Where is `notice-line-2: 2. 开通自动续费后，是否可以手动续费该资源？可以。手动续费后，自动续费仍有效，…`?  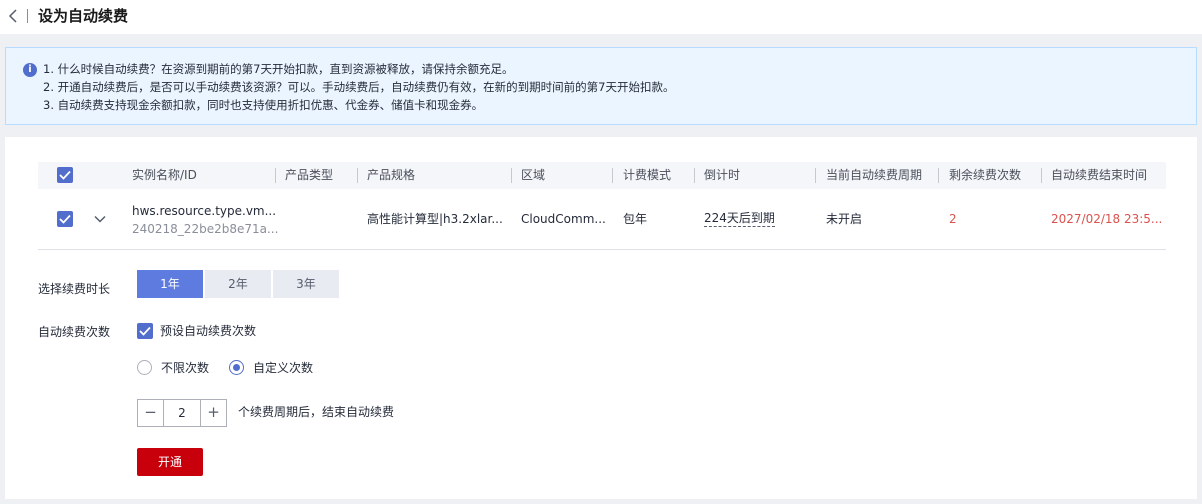
notice-line-2: 2. 开通自动续费后，是否可以手动续费该资源？可以。手动续费后，自动续费仍有效，… is located at coordinates (359, 87).